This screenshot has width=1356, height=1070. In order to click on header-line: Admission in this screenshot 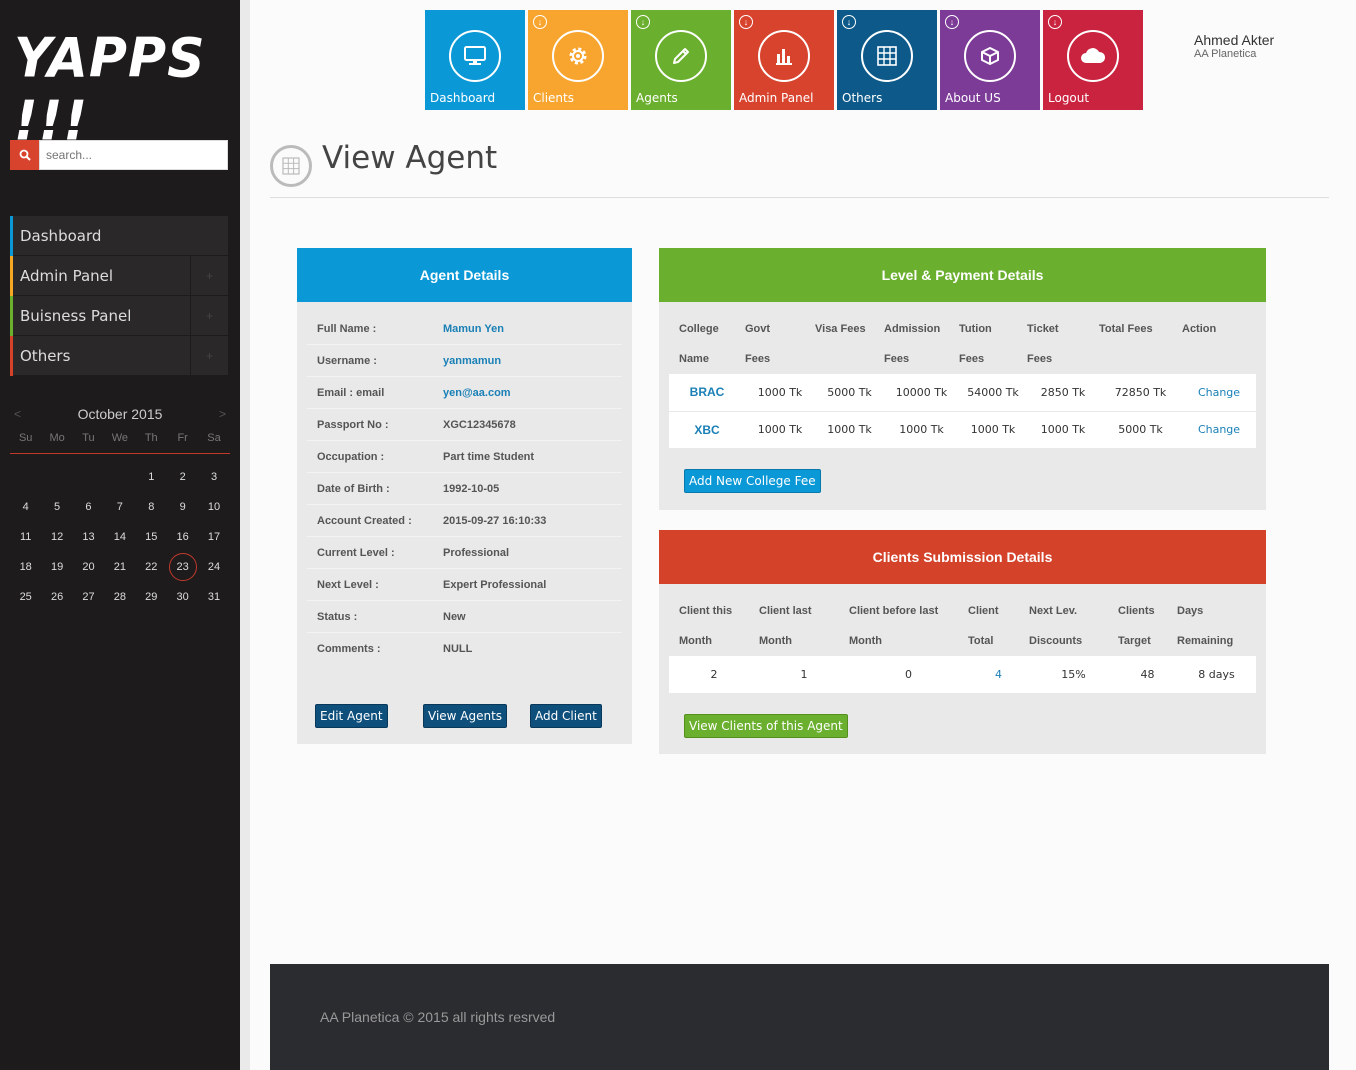, I will do `click(912, 329)`.